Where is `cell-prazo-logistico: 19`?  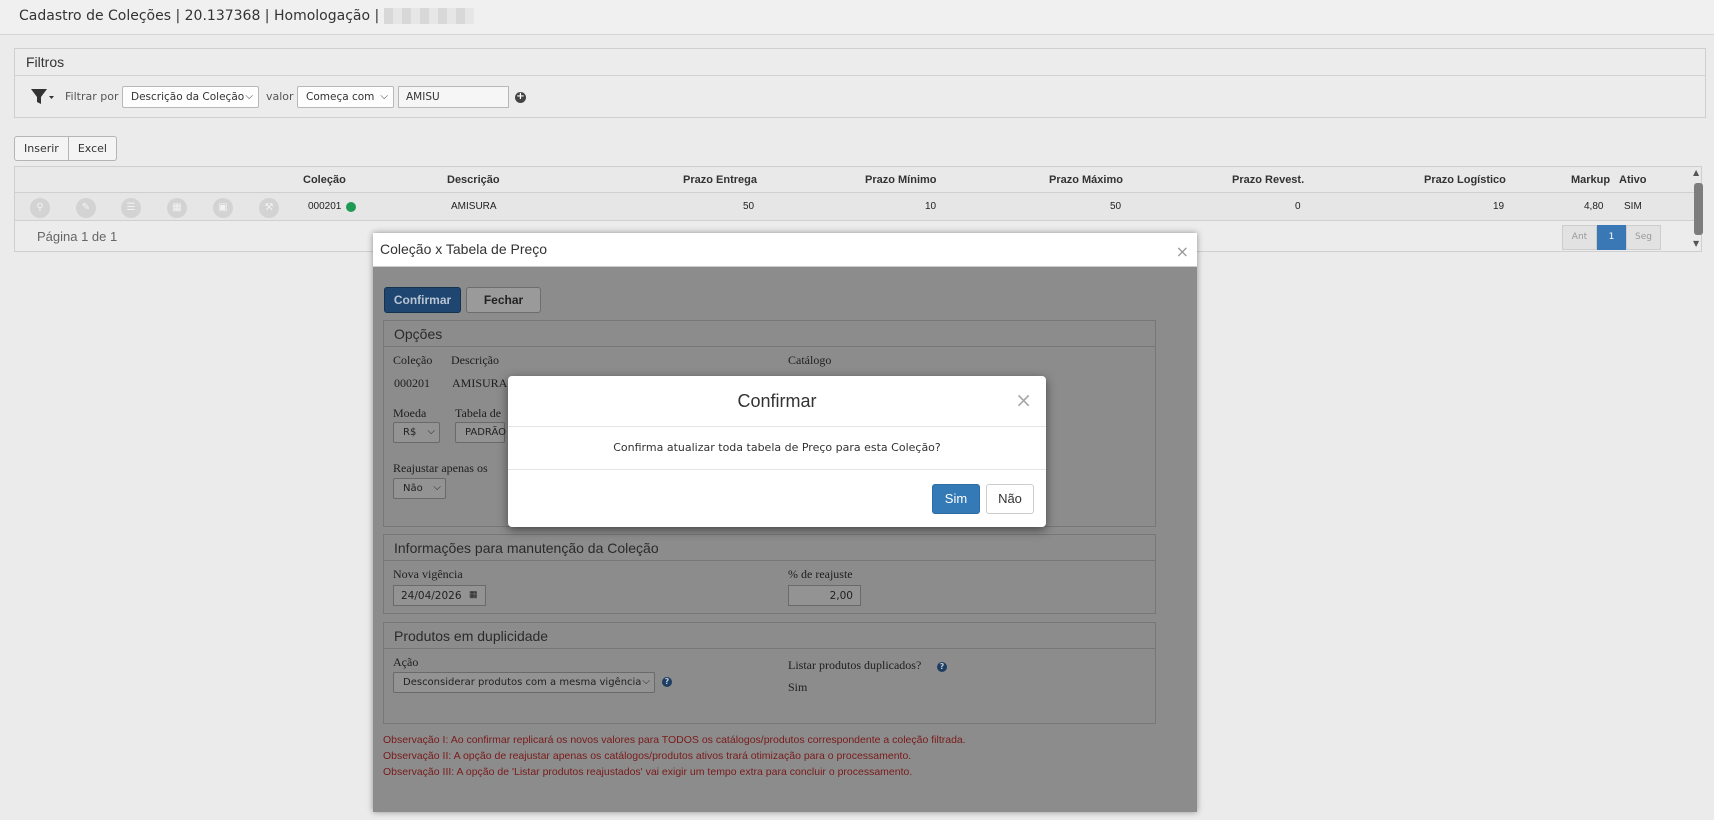
cell-prazo-logistico: 19 is located at coordinates (1499, 206).